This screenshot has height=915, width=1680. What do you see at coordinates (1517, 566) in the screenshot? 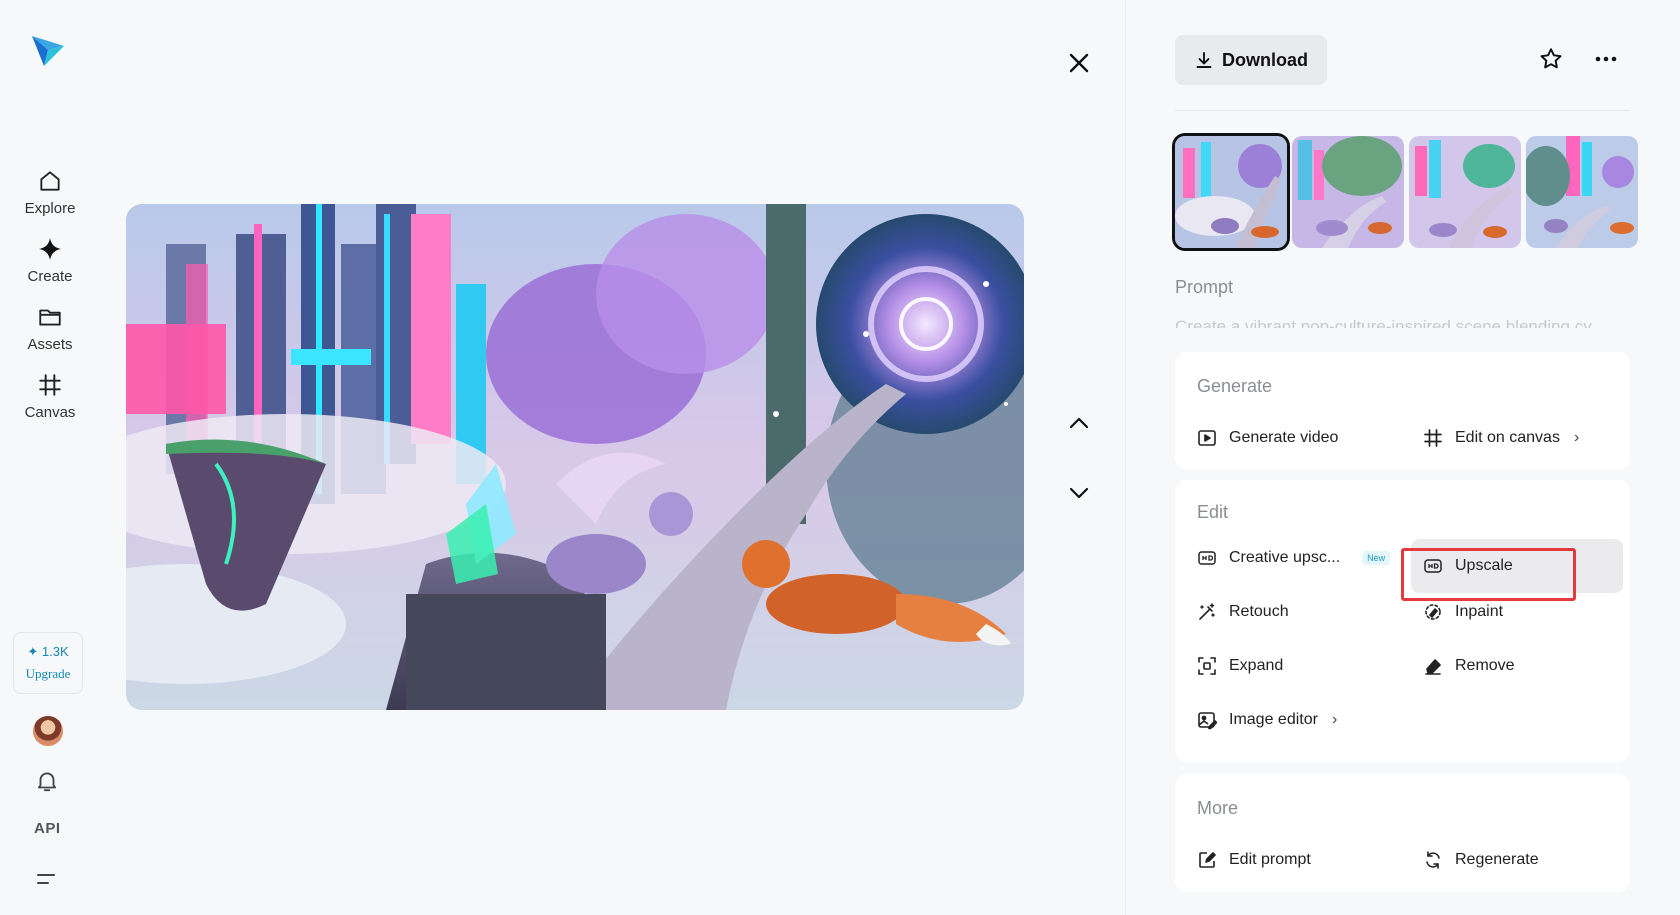
I see `upscale-button: Upscale` at bounding box center [1517, 566].